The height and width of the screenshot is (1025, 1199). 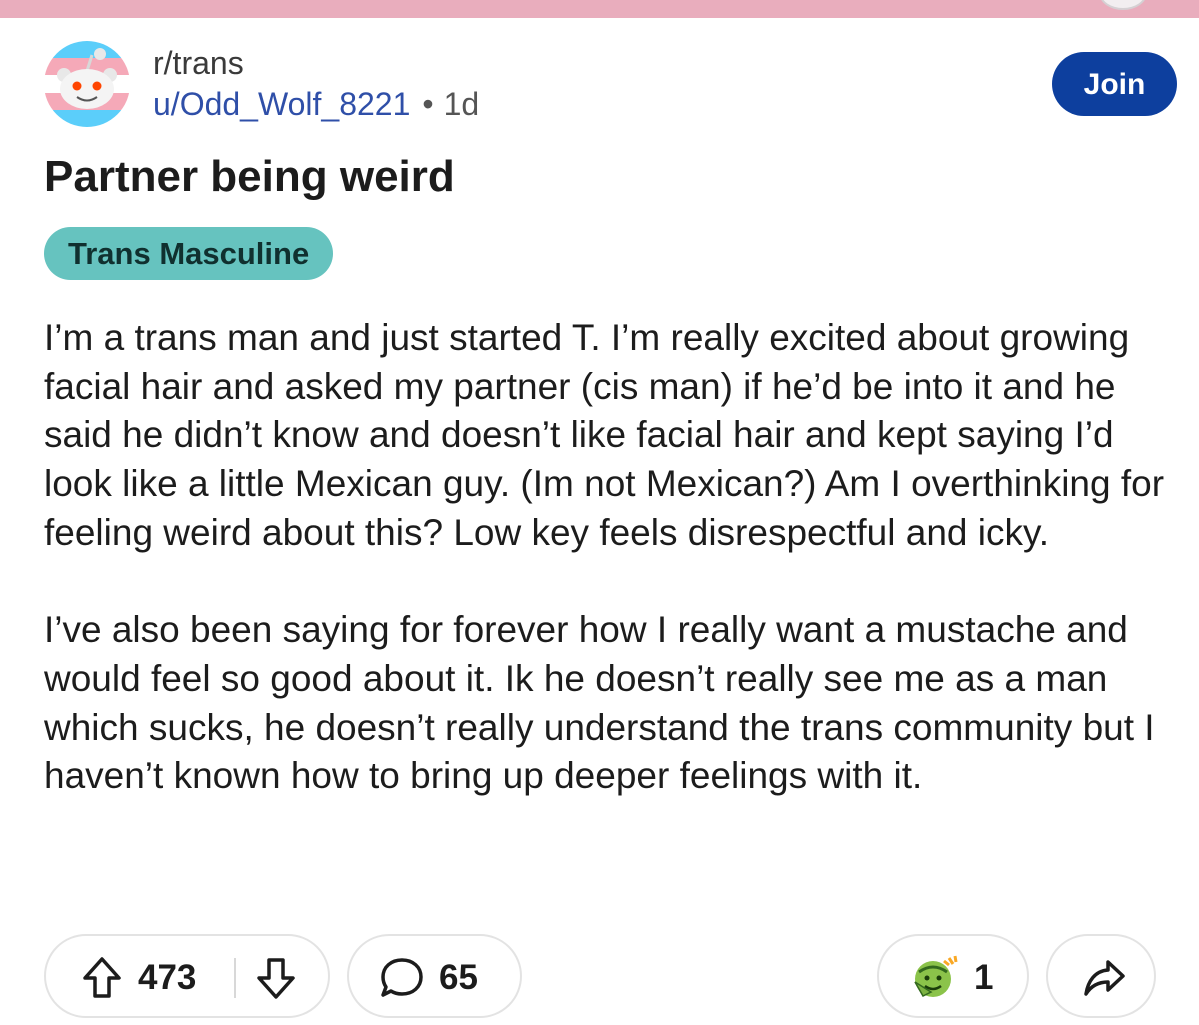 I want to click on vote-bar: 473, so click(x=187, y=976).